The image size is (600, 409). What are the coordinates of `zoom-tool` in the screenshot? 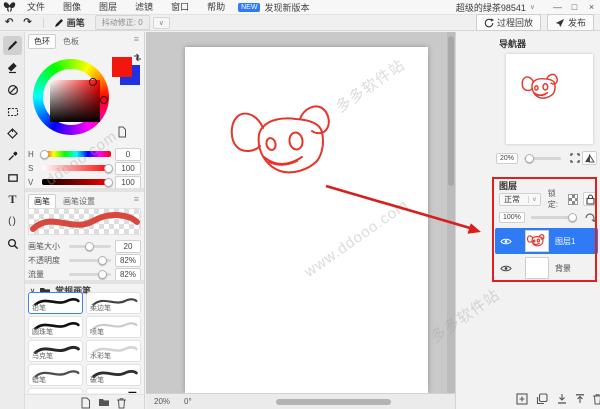 It's located at (12, 243).